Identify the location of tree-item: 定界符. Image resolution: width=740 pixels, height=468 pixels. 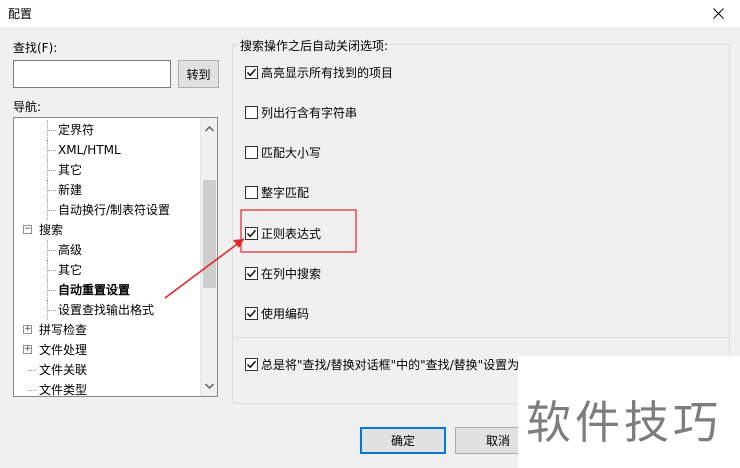
(76, 130).